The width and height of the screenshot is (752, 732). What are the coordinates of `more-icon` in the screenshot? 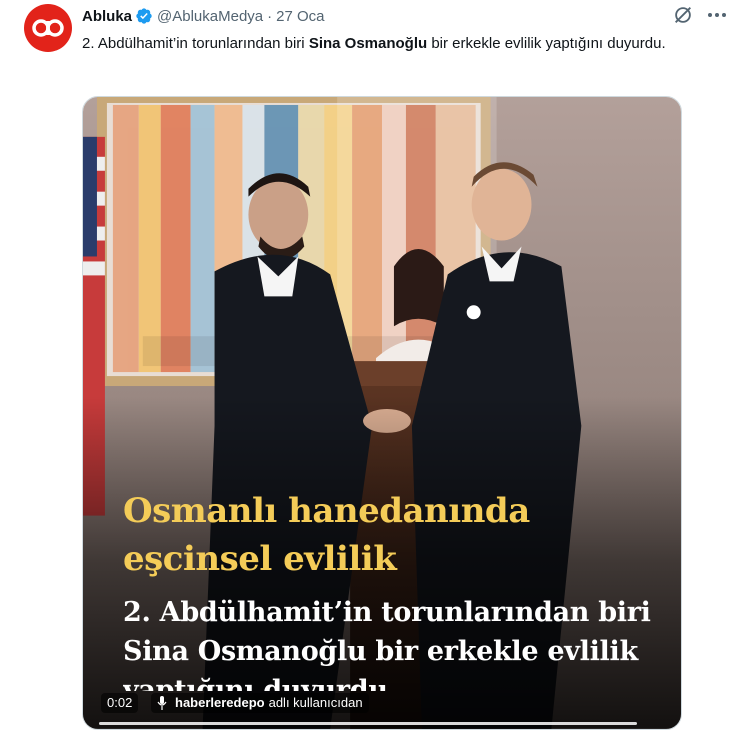 It's located at (710, 15).